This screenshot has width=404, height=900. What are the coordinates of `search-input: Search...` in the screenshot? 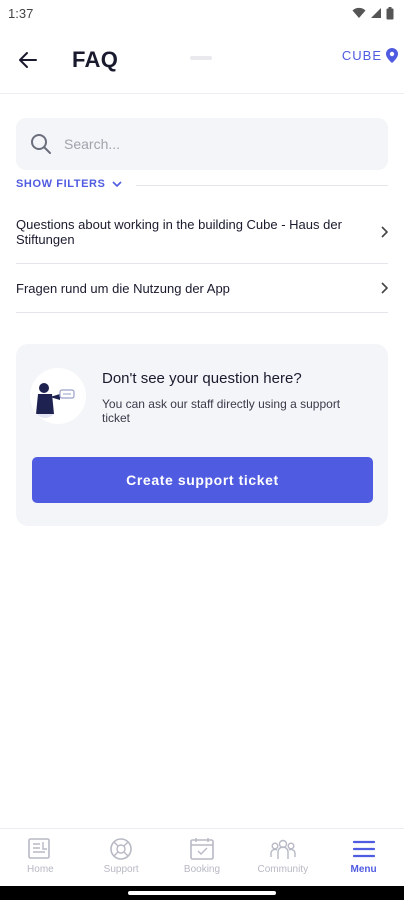 It's located at (202, 144).